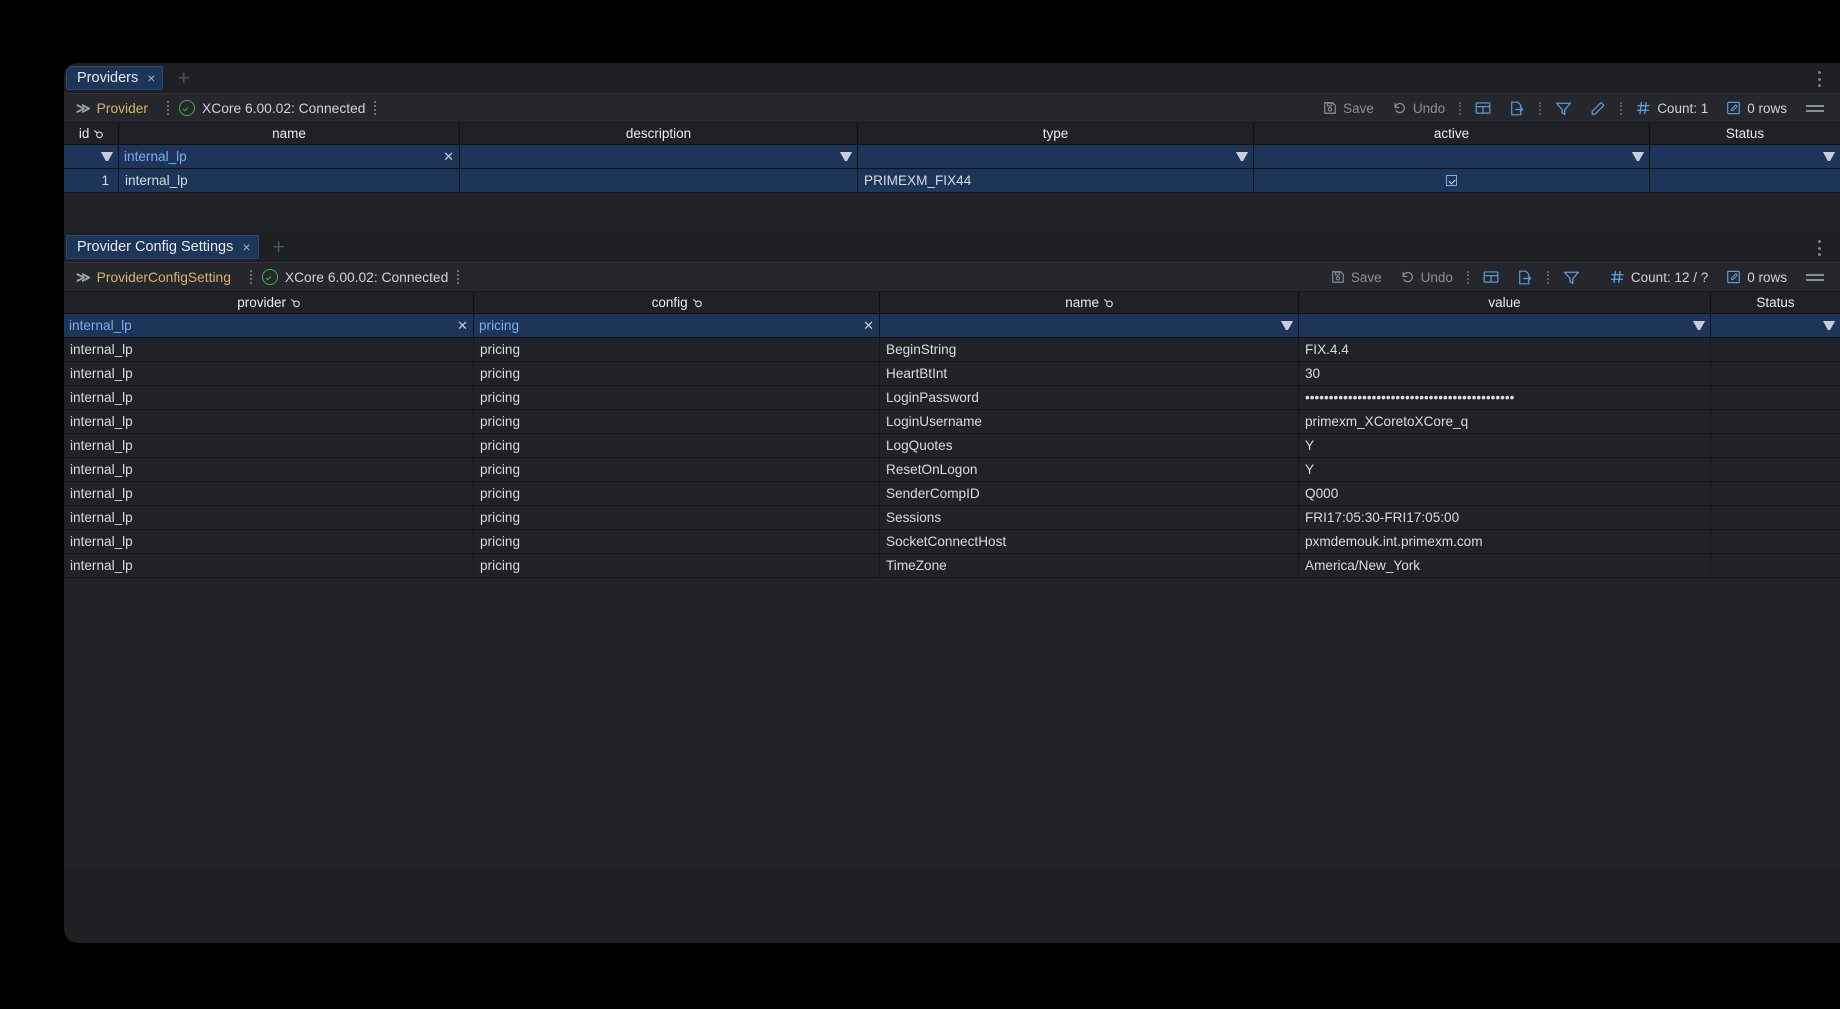  Describe the element at coordinates (1505, 373) in the screenshot. I see `cell-value: 30` at that location.